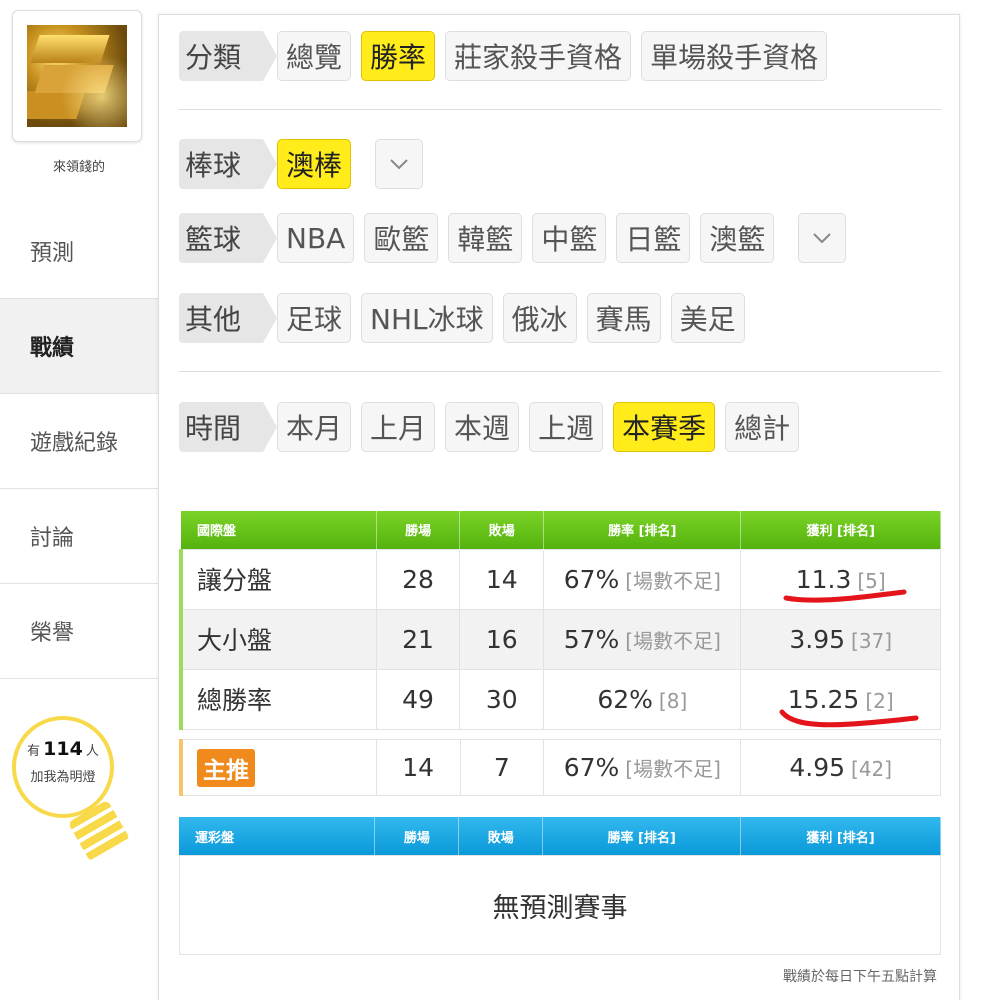  What do you see at coordinates (79, 346) in the screenshot?
I see `nav-item-record: 戰績` at bounding box center [79, 346].